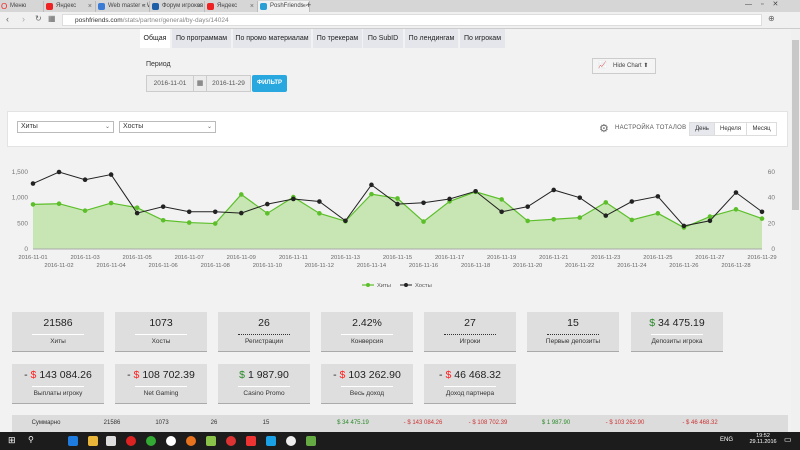  What do you see at coordinates (123, 6) in the screenshot?
I see `browser-tab: Web master « Web master×` at bounding box center [123, 6].